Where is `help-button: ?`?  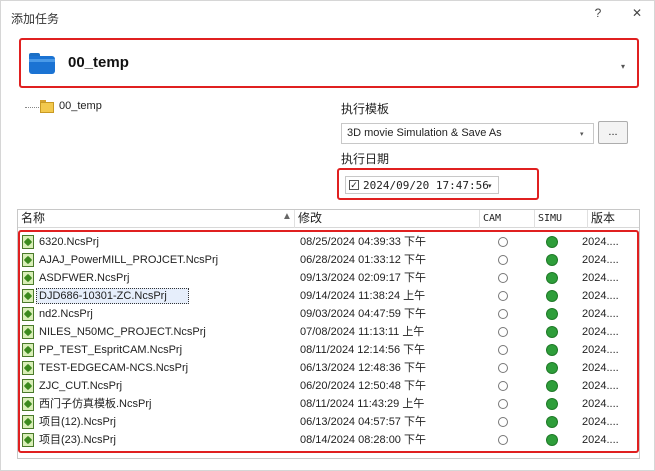 help-button: ? is located at coordinates (598, 15).